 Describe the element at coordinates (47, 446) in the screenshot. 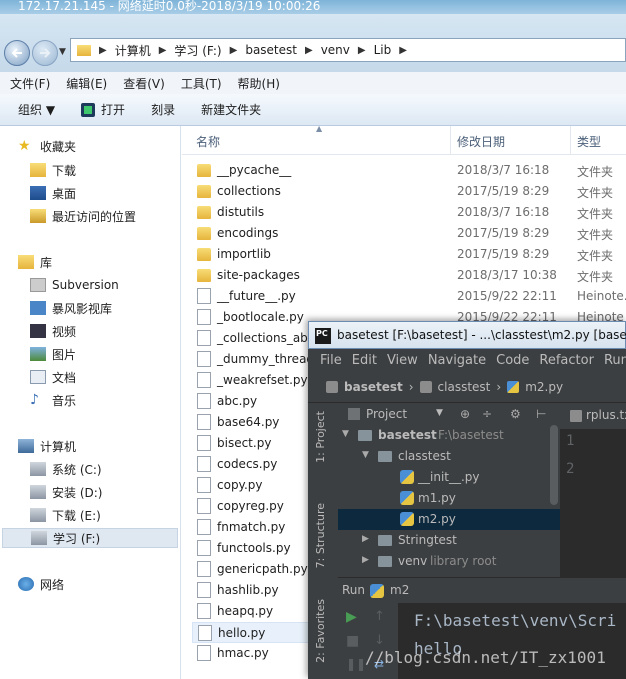

I see `nav-computer: 计算机` at that location.